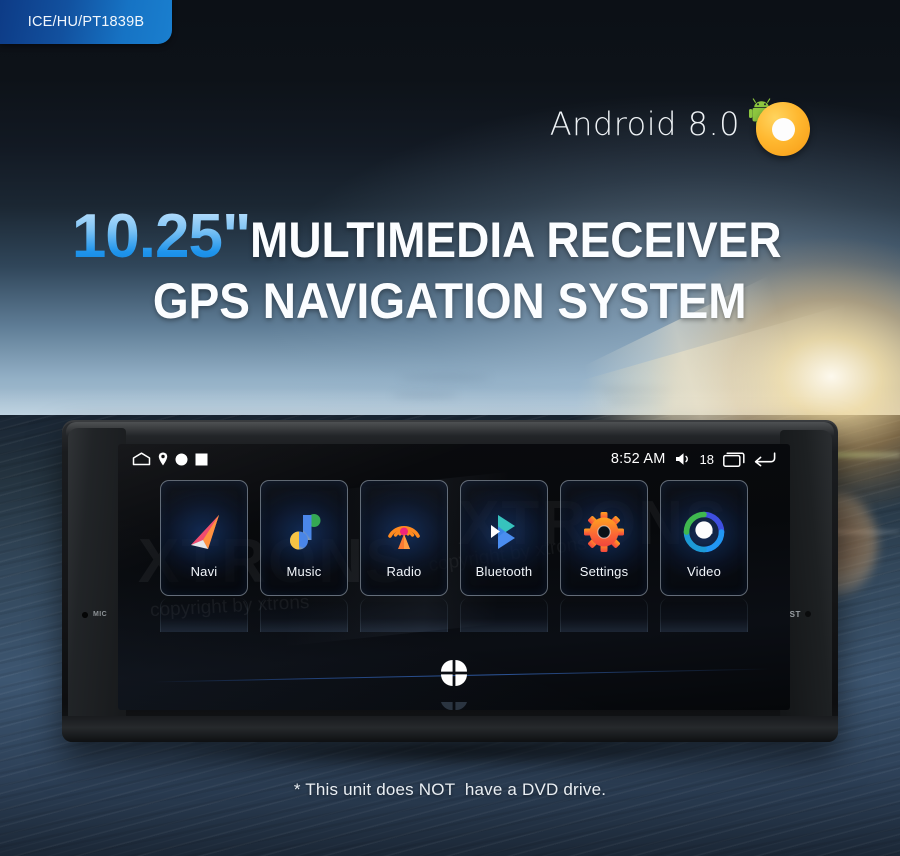 Image resolution: width=900 pixels, height=856 pixels. Describe the element at coordinates (85, 615) in the screenshot. I see `microphone-hole-icon` at that location.